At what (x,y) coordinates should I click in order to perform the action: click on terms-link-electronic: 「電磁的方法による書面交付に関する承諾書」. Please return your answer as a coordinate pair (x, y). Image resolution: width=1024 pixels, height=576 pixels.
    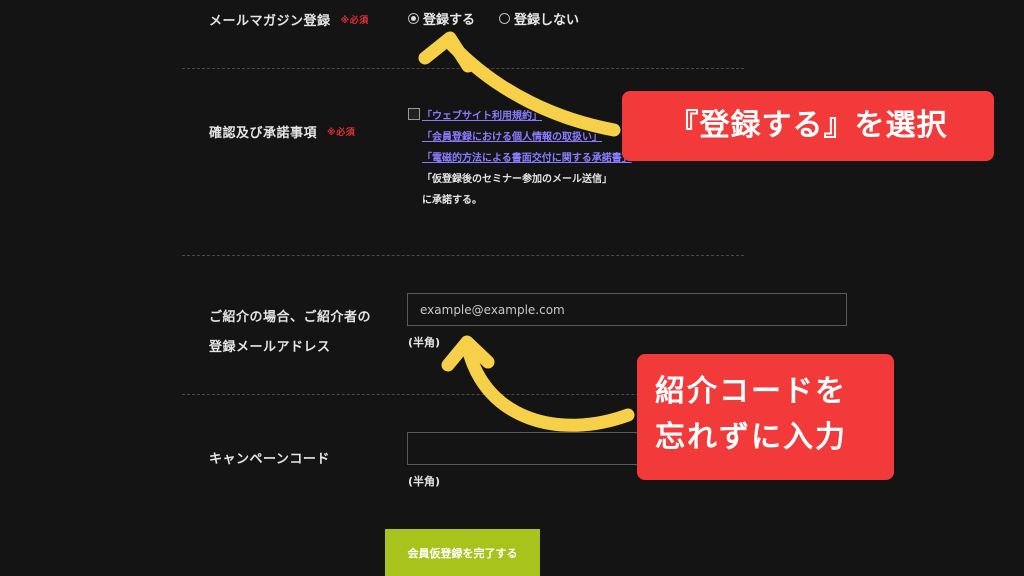
    Looking at the image, I should click on (527, 158).